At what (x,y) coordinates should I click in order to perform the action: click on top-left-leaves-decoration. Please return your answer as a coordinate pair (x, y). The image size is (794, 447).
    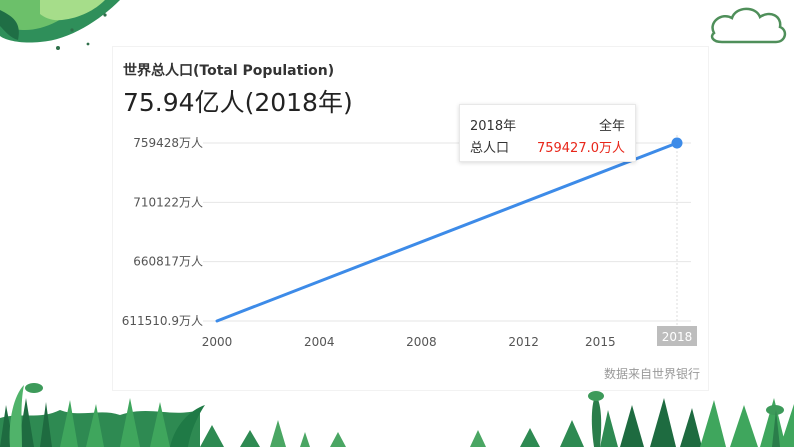
    Looking at the image, I should click on (60, 25).